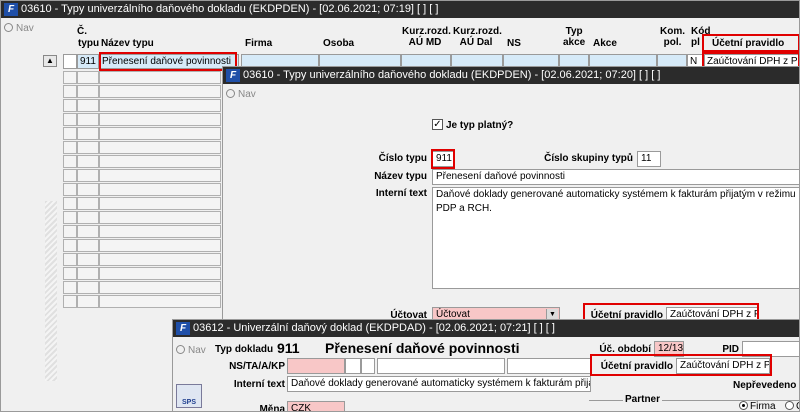 The width and height of the screenshot is (800, 412). Describe the element at coordinates (402, 158) in the screenshot. I see `cislo-typu-label: Číslo typu` at that location.